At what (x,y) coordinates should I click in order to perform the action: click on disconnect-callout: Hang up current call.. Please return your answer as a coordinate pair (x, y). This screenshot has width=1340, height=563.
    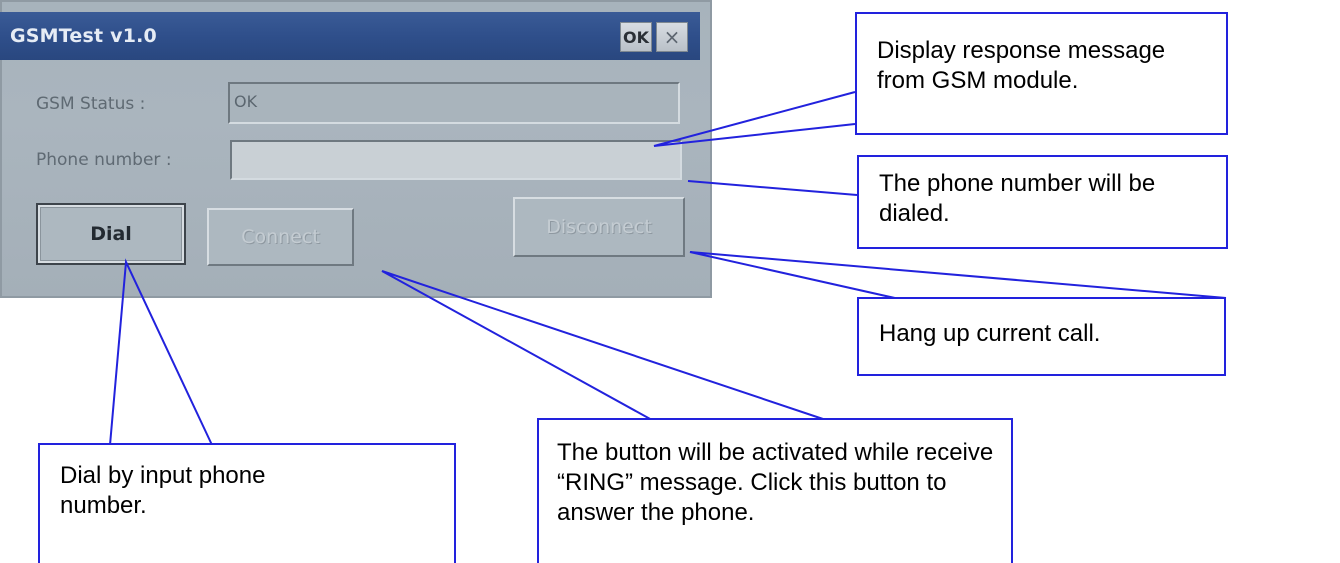
    Looking at the image, I should click on (1041, 336).